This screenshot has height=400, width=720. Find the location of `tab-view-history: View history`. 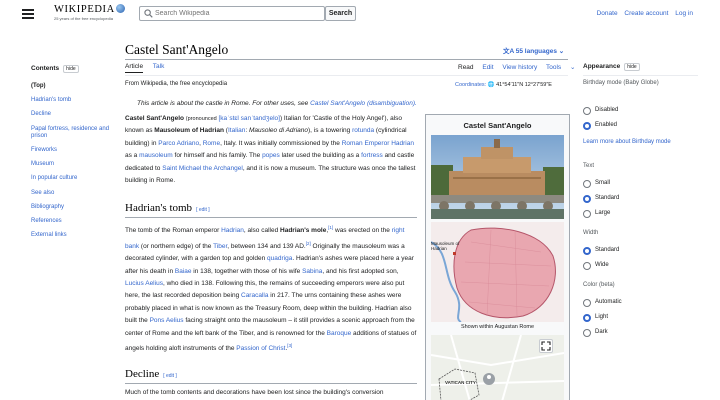

tab-view-history: View history is located at coordinates (519, 67).